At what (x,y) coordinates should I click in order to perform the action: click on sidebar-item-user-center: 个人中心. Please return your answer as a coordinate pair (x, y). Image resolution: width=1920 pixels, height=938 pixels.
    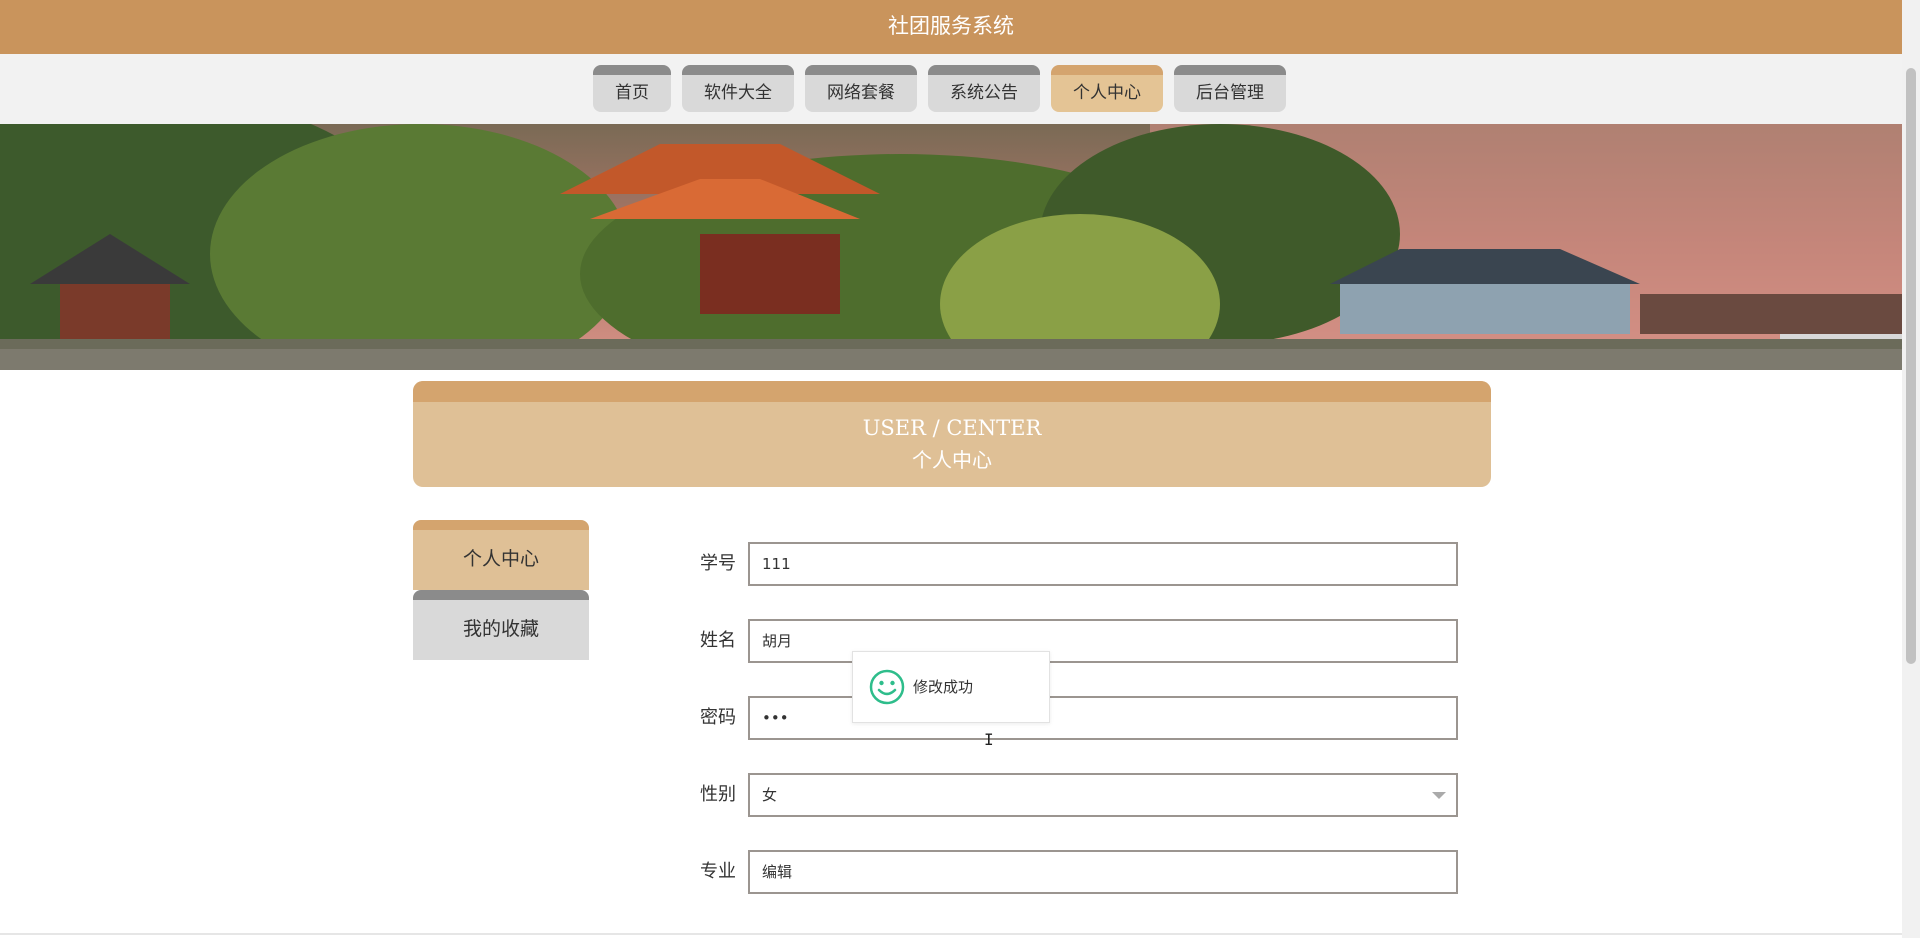
    Looking at the image, I should click on (501, 555).